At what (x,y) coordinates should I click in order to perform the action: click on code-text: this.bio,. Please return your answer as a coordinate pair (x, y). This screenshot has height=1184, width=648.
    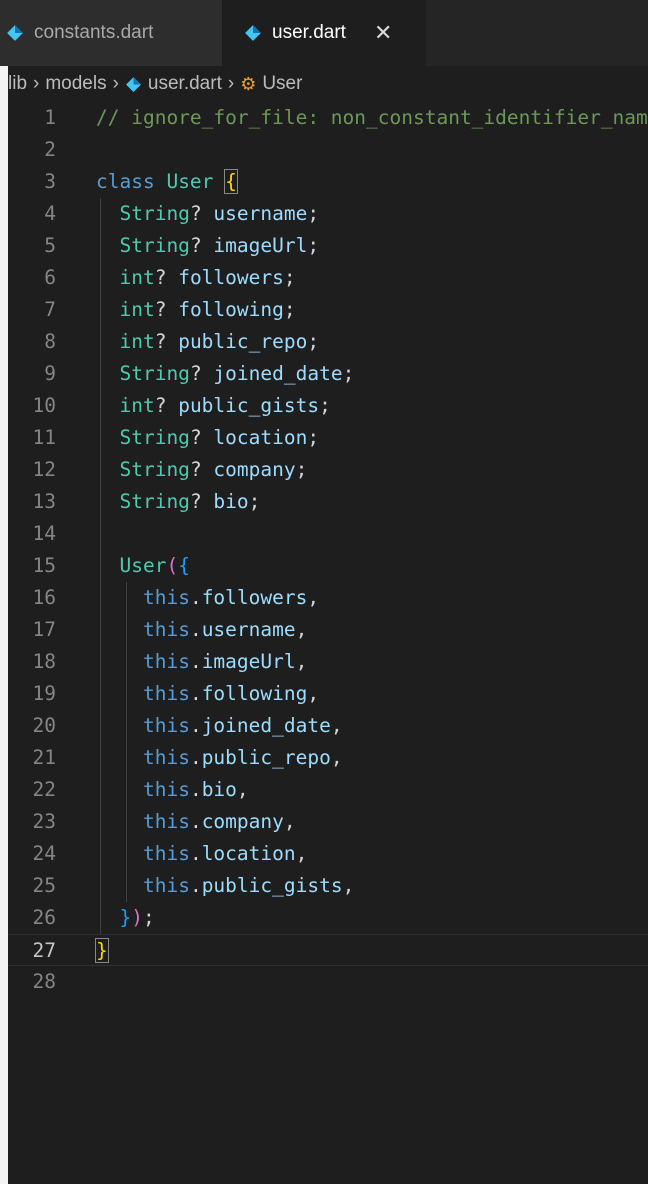
    Looking at the image, I should click on (172, 790).